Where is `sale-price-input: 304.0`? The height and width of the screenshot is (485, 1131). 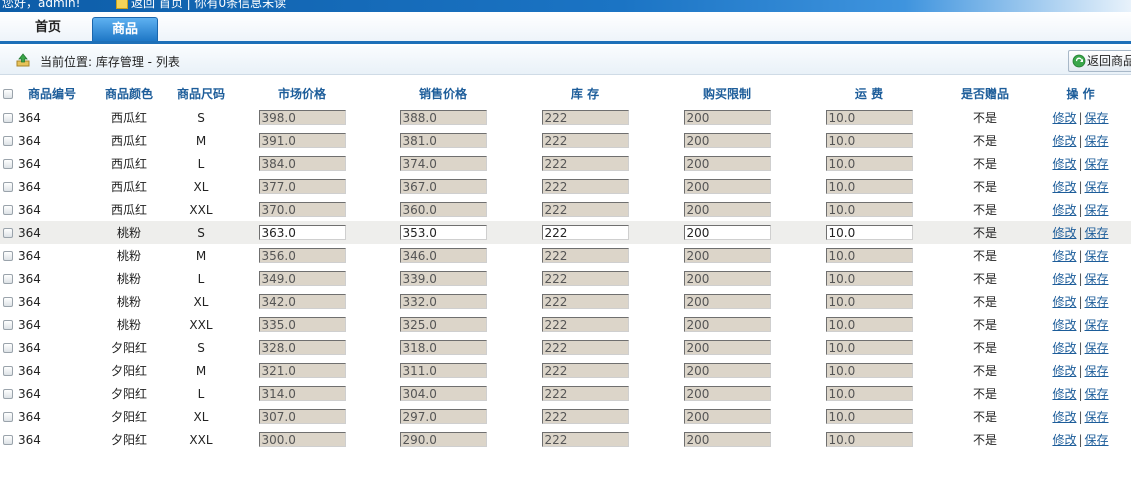
sale-price-input: 304.0 is located at coordinates (443, 393).